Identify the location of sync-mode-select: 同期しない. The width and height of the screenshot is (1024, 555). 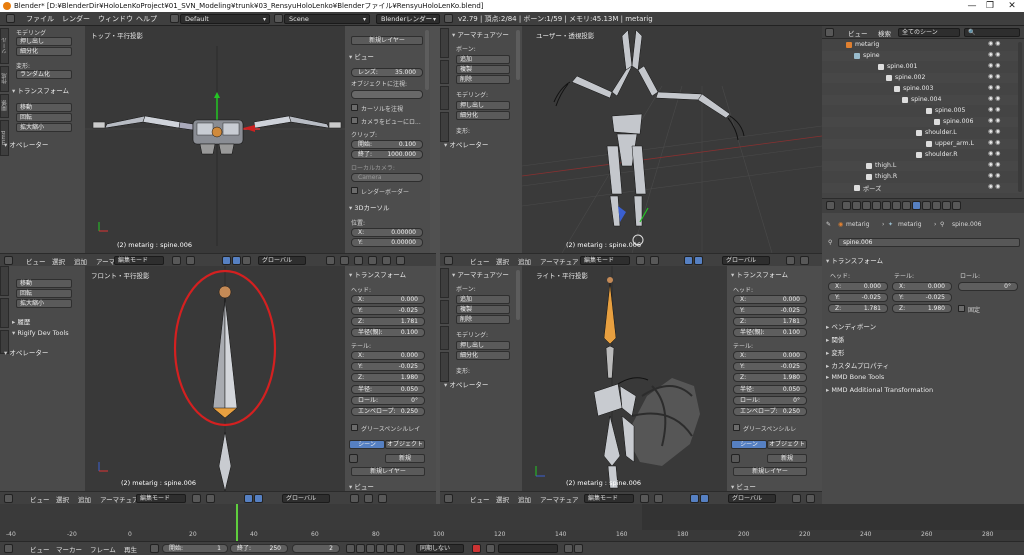
(440, 548).